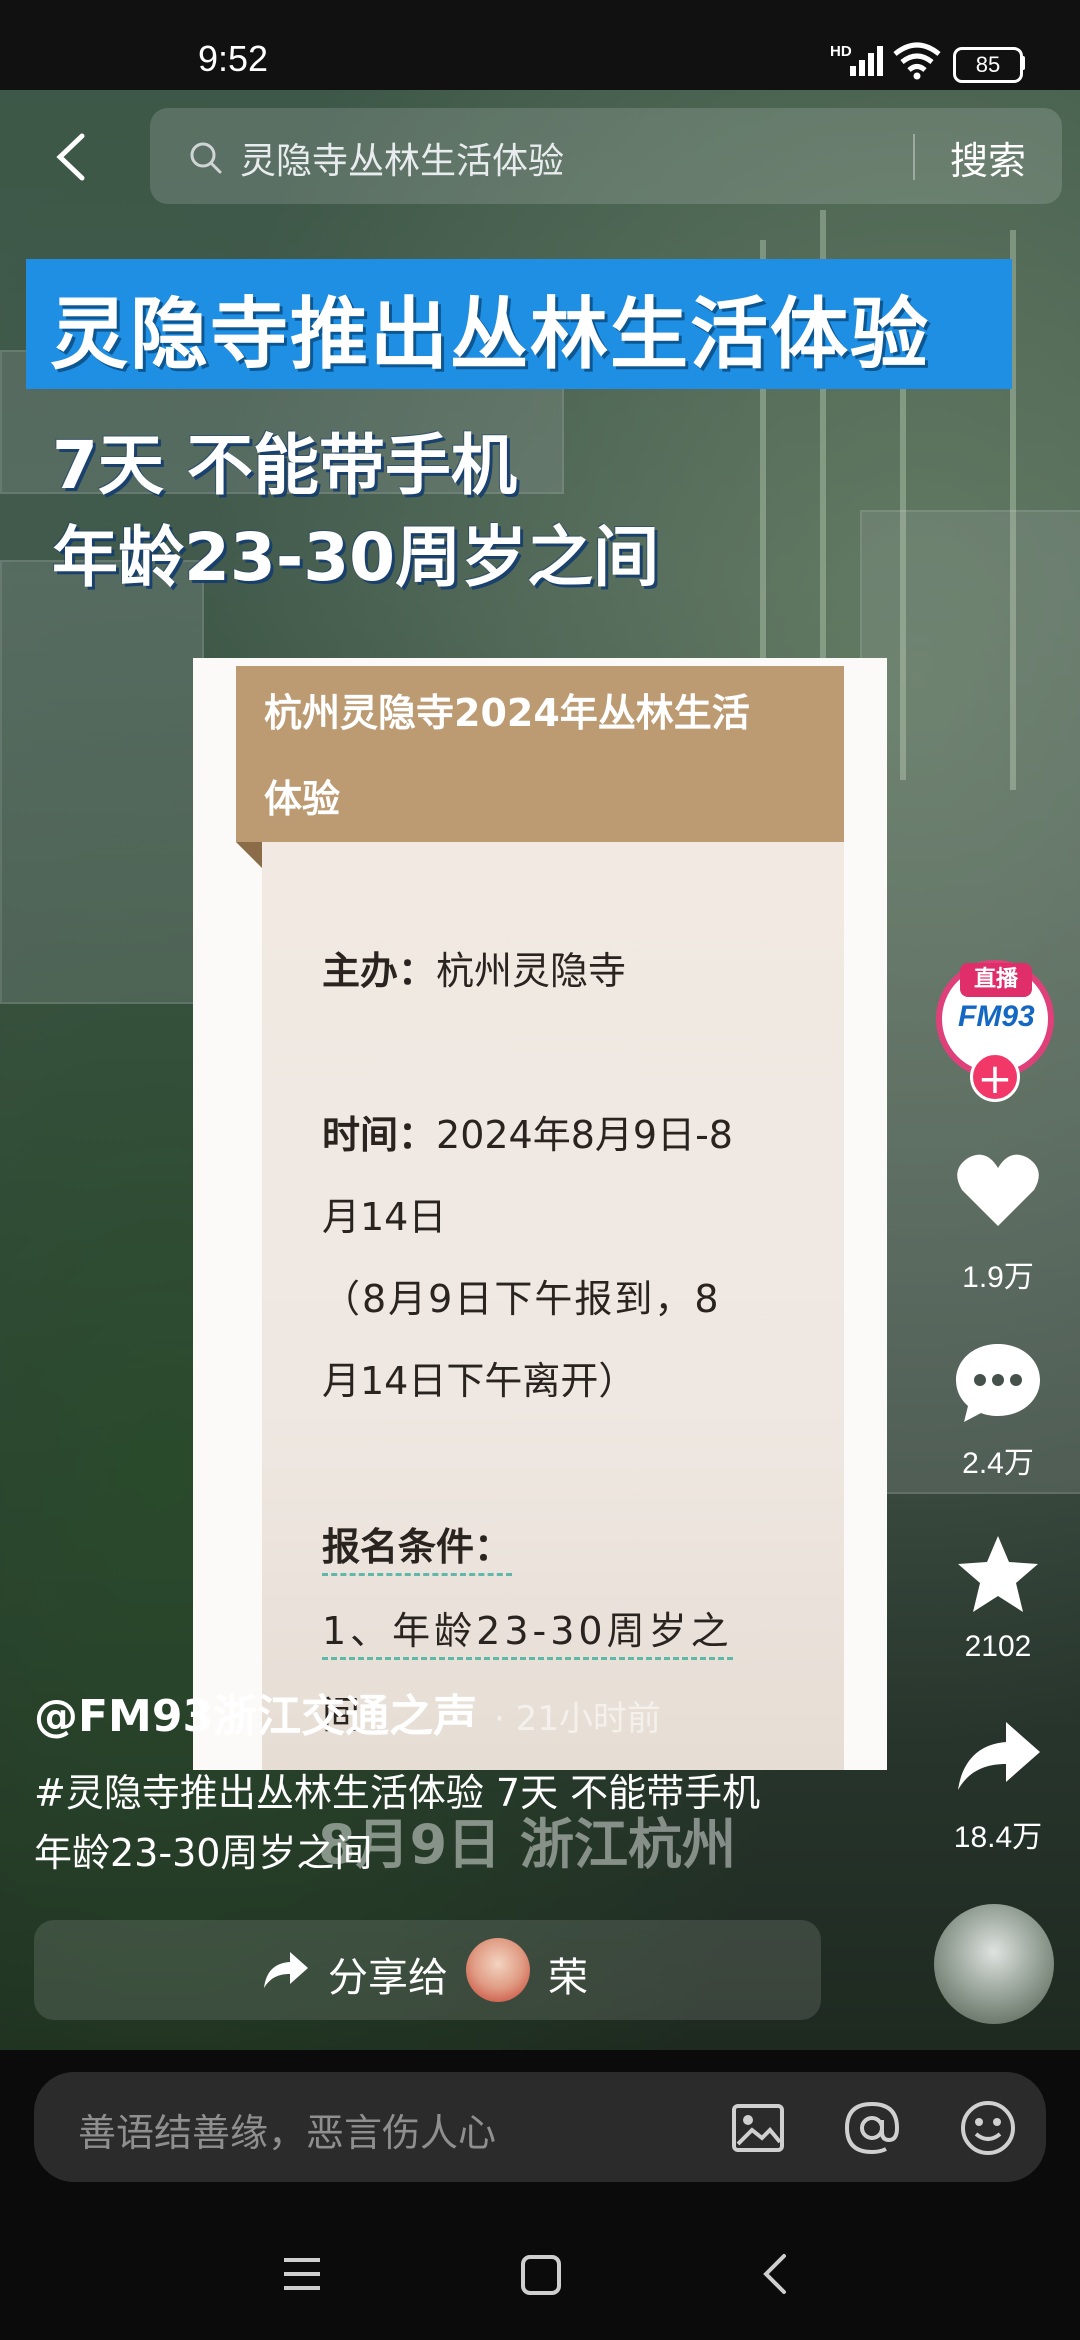 The width and height of the screenshot is (1080, 2340). Describe the element at coordinates (998, 1646) in the screenshot. I see `favorite-count: 2102` at that location.